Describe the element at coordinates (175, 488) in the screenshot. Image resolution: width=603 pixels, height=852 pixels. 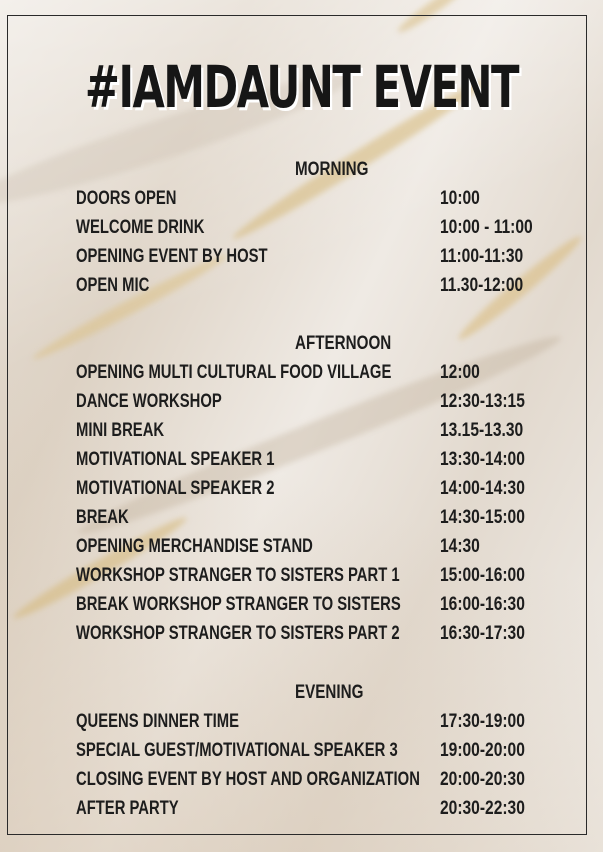
I see `activity-name: MOTIVATIONAL SPEAKER 2` at that location.